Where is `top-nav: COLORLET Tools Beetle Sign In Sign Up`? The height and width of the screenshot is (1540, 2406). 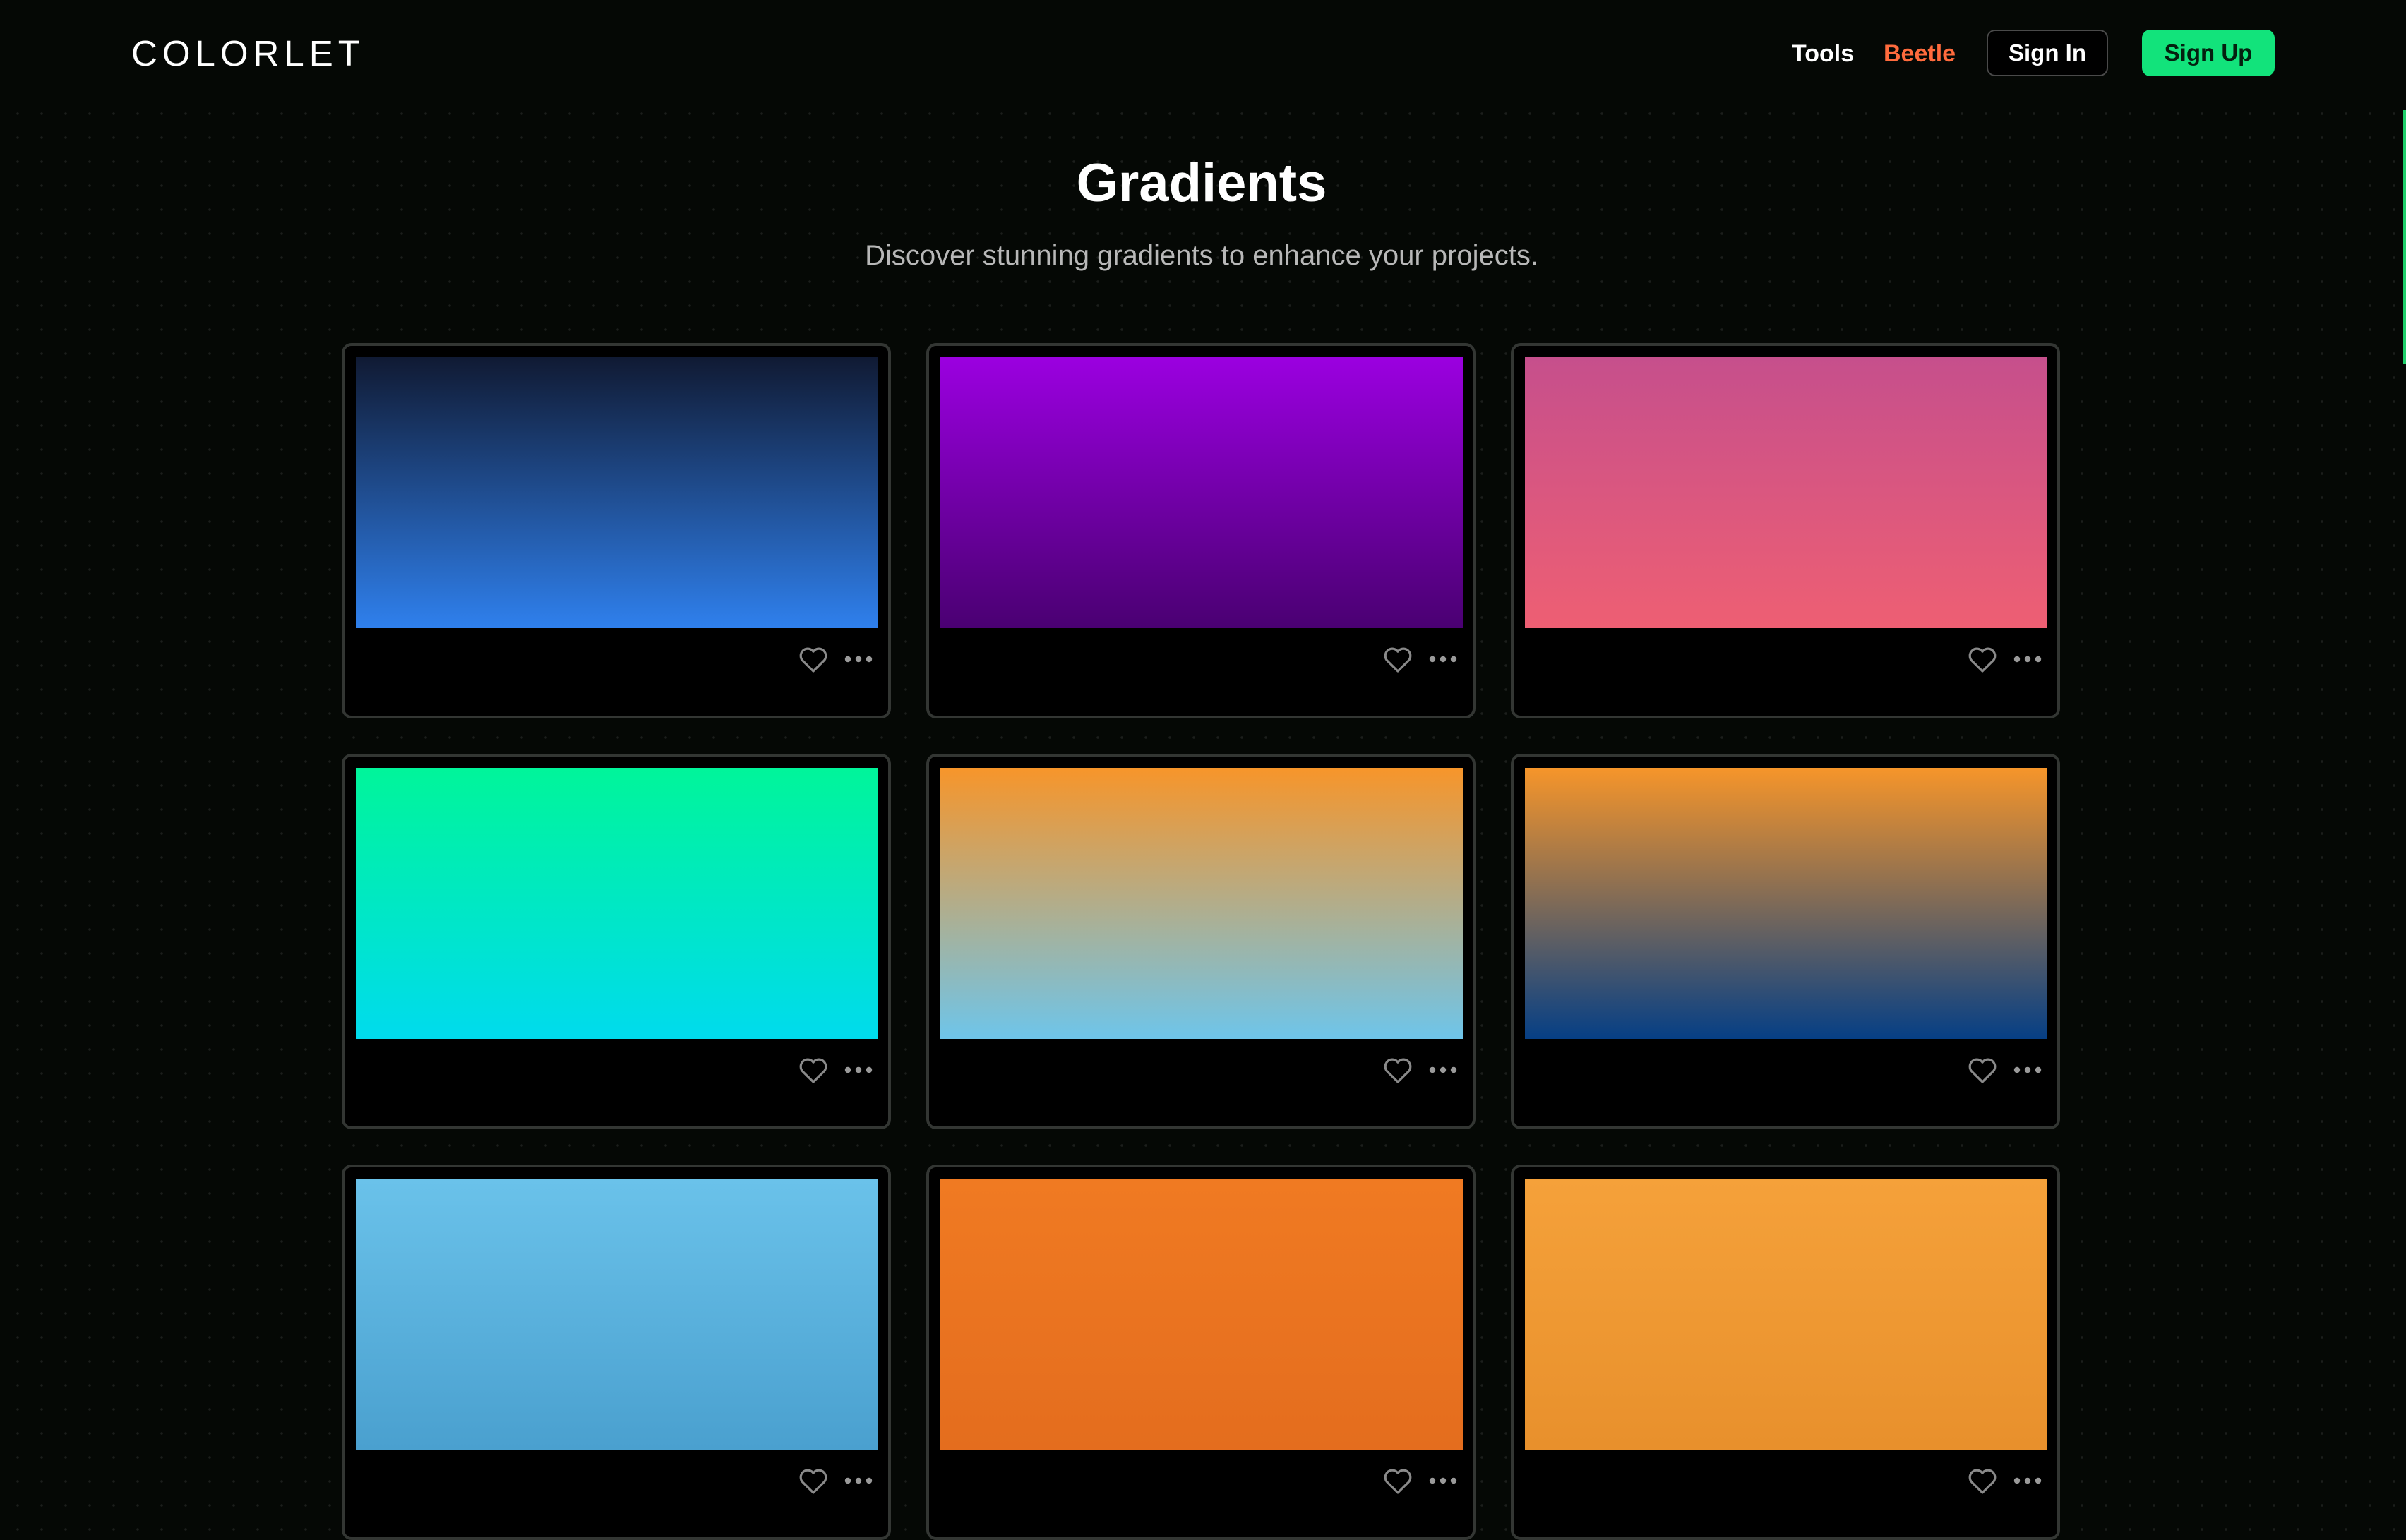
top-nav: COLORLET Tools Beetle Sign In Sign Up is located at coordinates (1203, 53).